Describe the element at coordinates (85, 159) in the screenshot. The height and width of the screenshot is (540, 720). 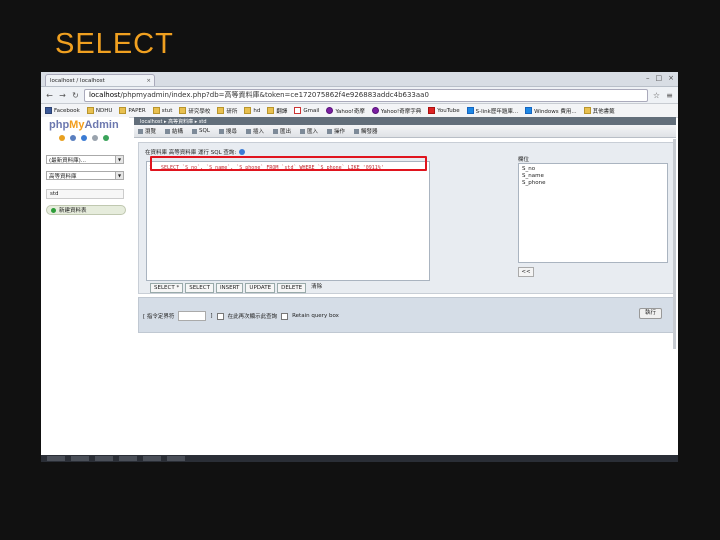
I see `database-select: (最新資料庫)... ▼` at that location.